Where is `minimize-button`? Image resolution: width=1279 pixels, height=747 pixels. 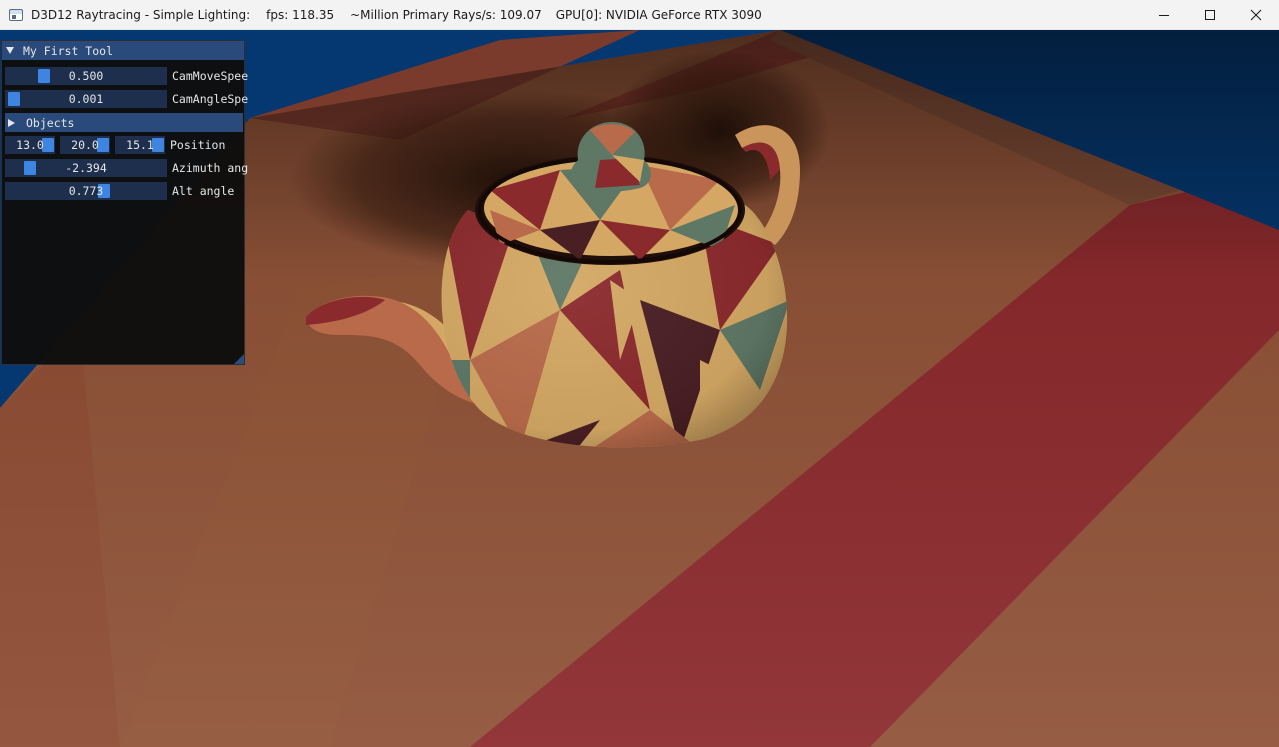
minimize-button is located at coordinates (1164, 15).